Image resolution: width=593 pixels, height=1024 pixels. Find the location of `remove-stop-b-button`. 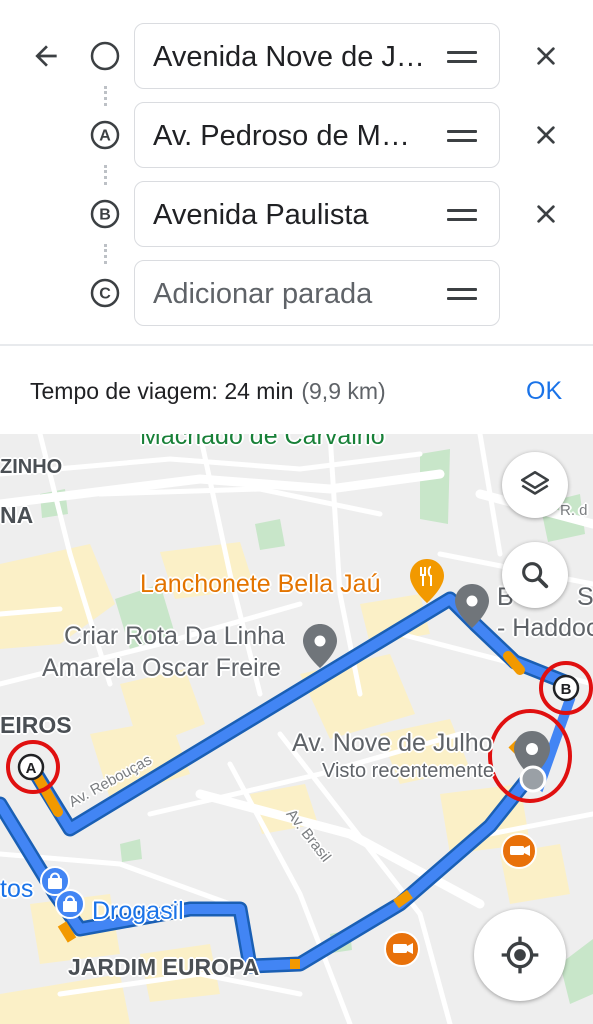

remove-stop-b-button is located at coordinates (546, 214).